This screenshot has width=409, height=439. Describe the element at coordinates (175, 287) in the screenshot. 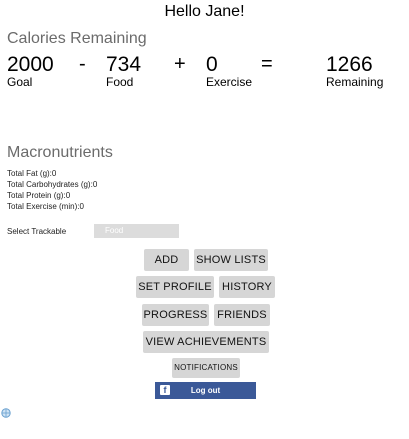

I see `set-profile-button: SET PROFILE` at that location.